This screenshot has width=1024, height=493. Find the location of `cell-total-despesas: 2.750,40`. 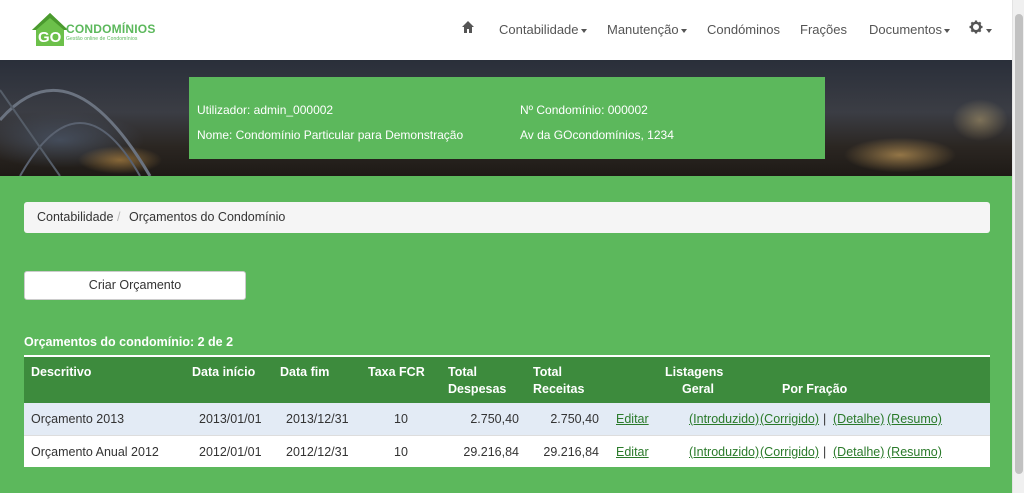

cell-total-despesas: 2.750,40 is located at coordinates (494, 419).